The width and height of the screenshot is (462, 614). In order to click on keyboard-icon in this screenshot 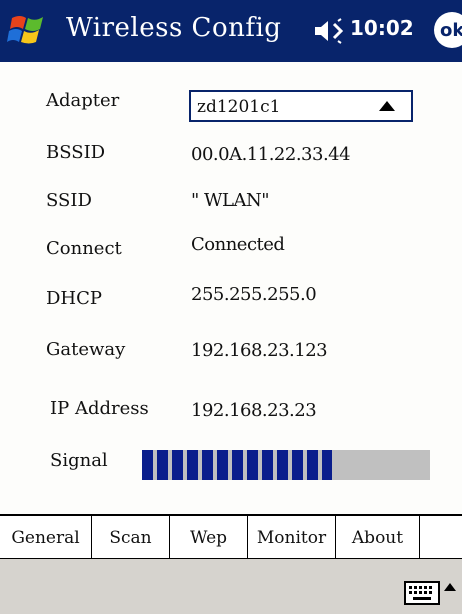, I will do `click(422, 593)`.